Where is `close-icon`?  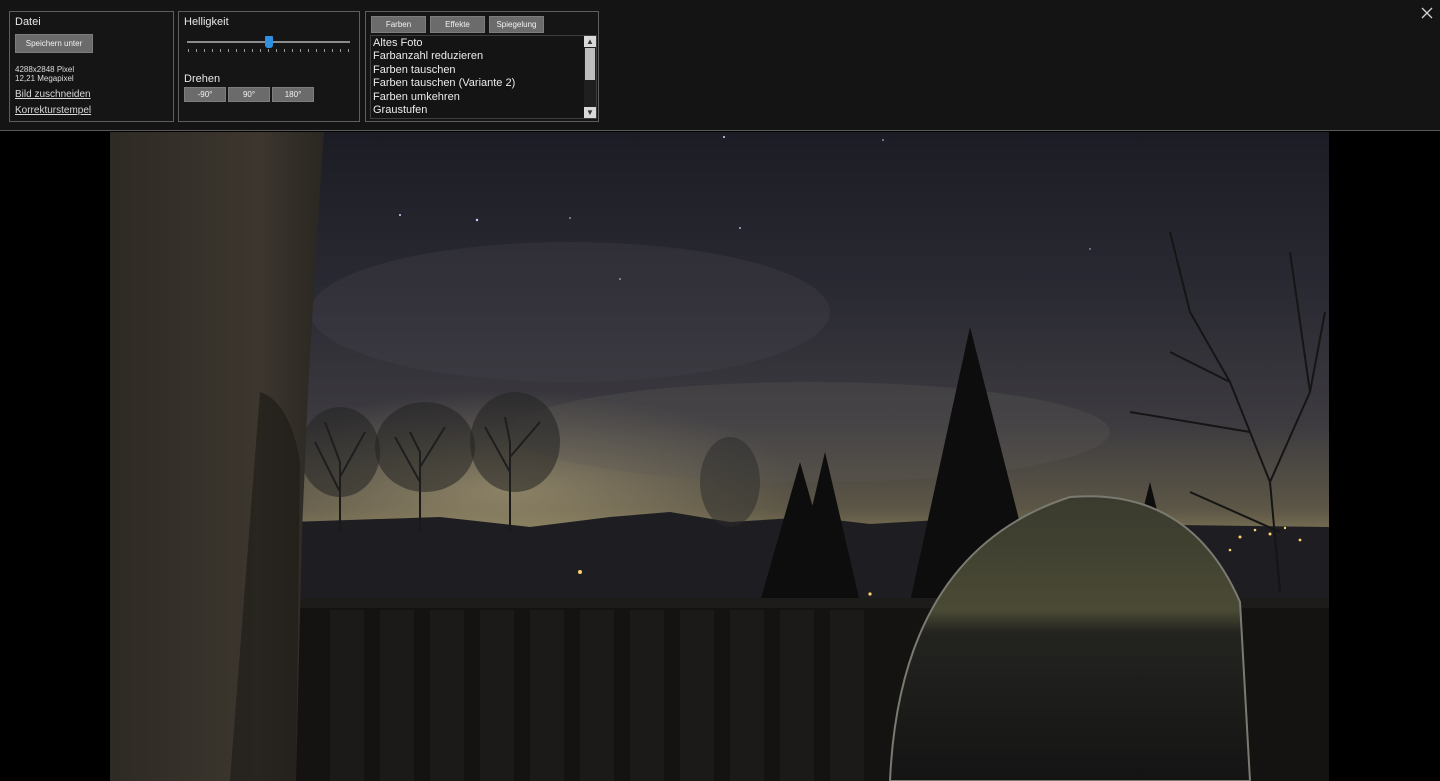 close-icon is located at coordinates (1427, 13).